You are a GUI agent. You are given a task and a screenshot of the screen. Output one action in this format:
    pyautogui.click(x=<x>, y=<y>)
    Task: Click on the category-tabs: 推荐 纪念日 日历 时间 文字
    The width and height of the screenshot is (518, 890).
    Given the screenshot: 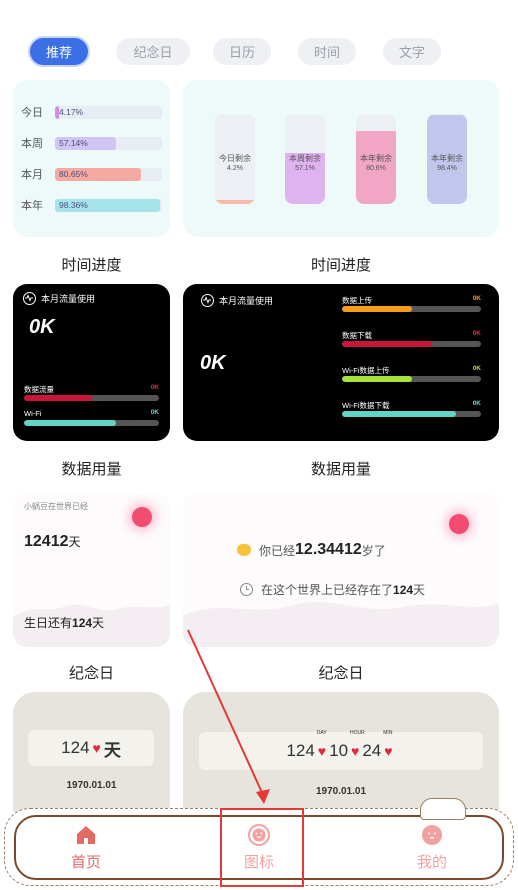 What is the action you would take?
    pyautogui.click(x=264, y=52)
    